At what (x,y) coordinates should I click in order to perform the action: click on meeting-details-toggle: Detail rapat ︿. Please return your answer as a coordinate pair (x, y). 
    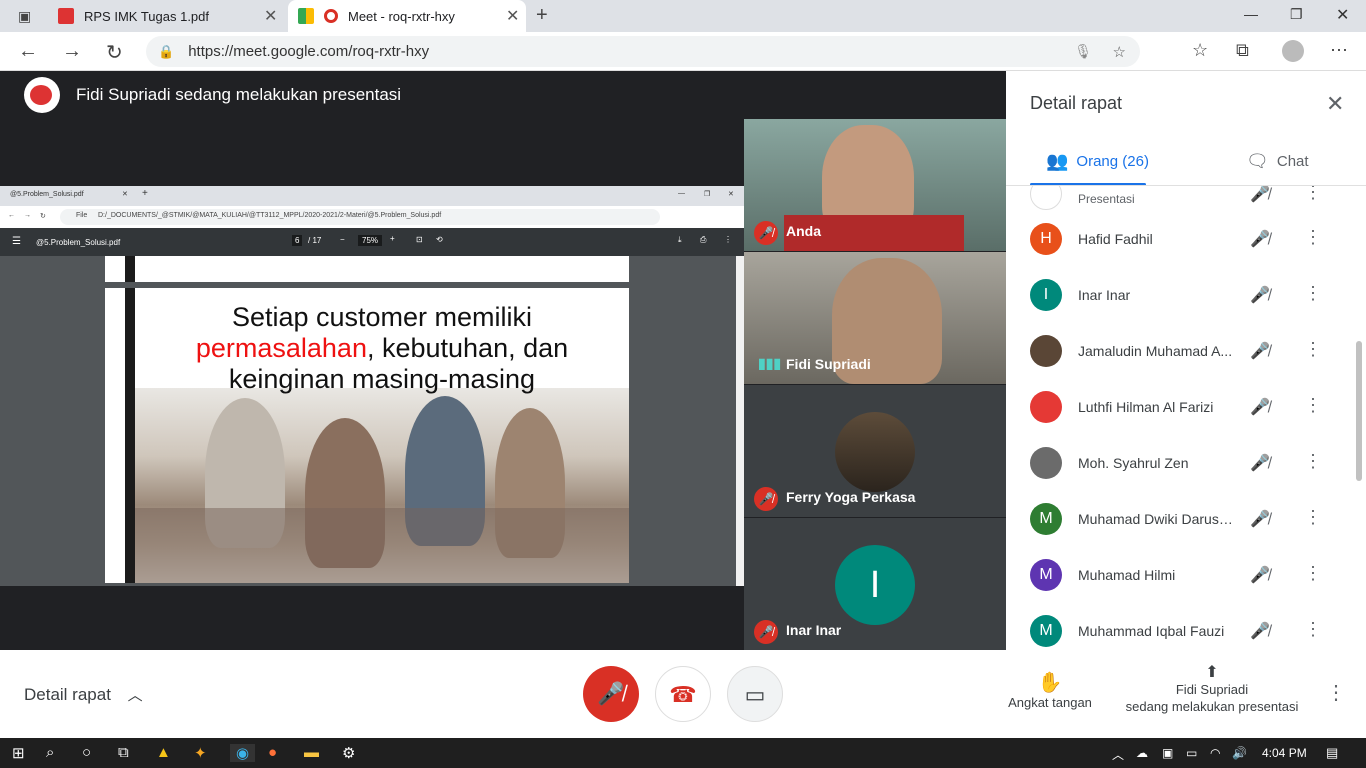
    Looking at the image, I should click on (83, 694).